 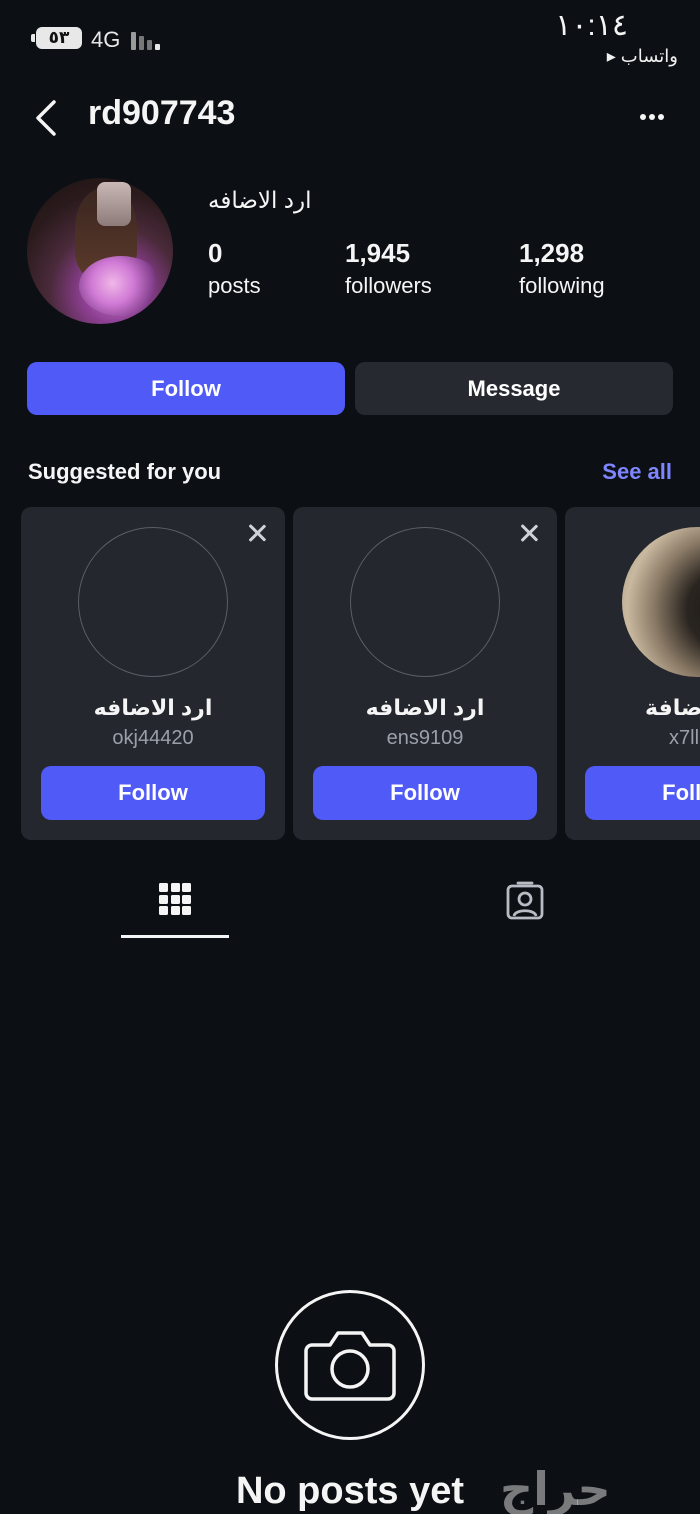 I want to click on back-button, so click(x=48, y=118).